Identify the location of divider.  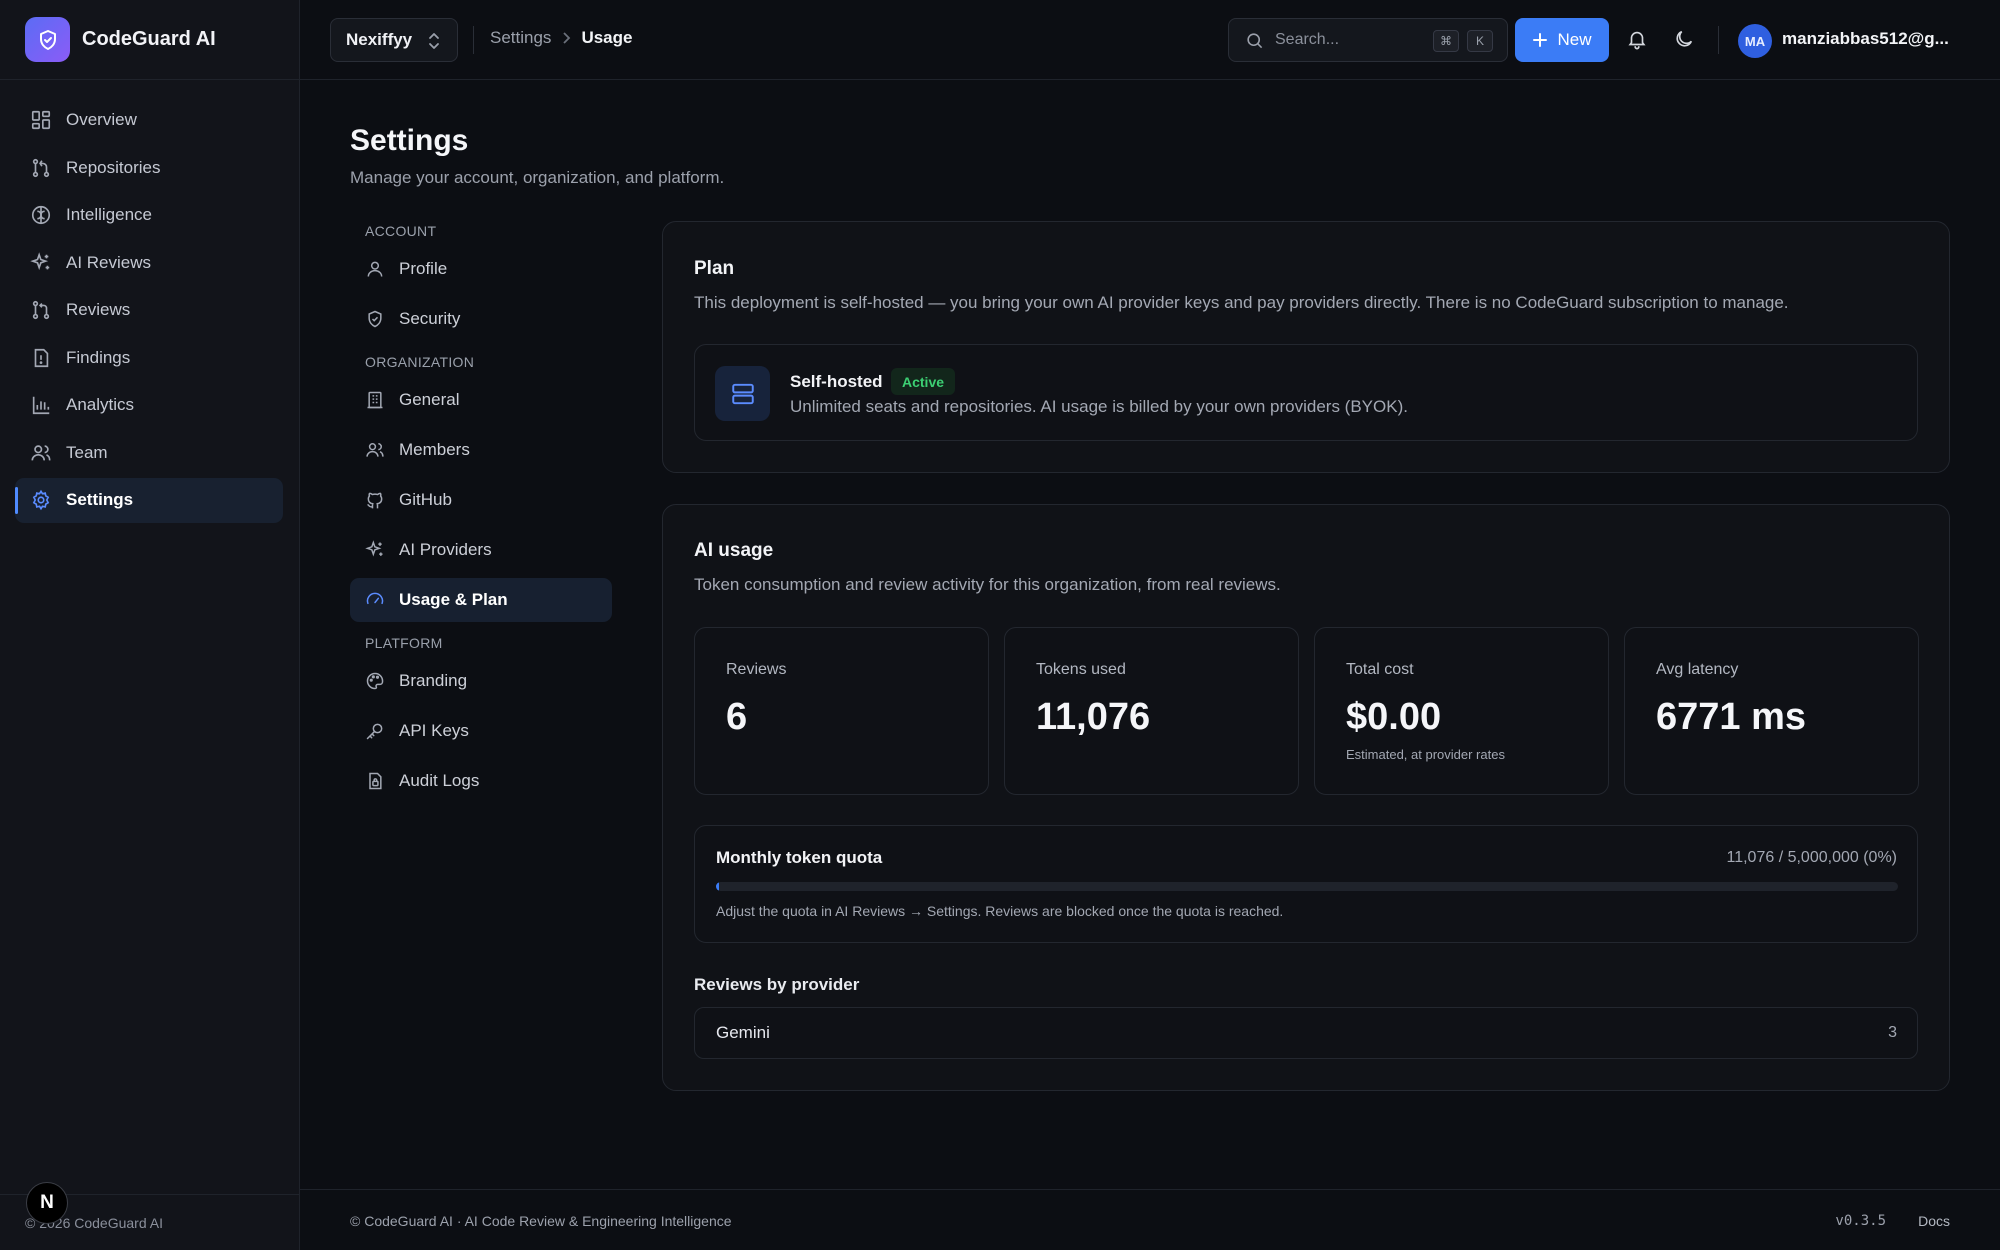
(473, 40).